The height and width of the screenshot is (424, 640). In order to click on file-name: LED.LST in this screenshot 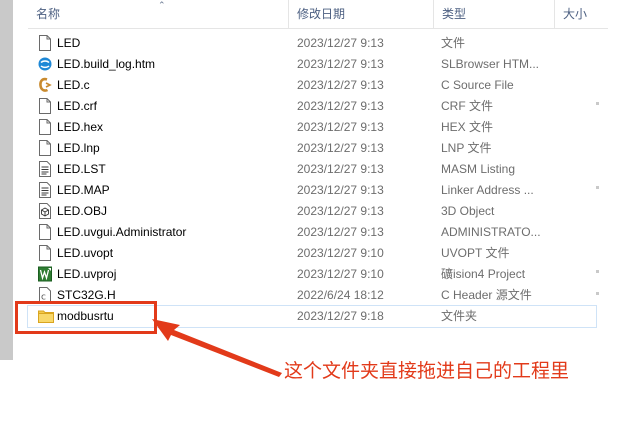, I will do `click(81, 169)`.